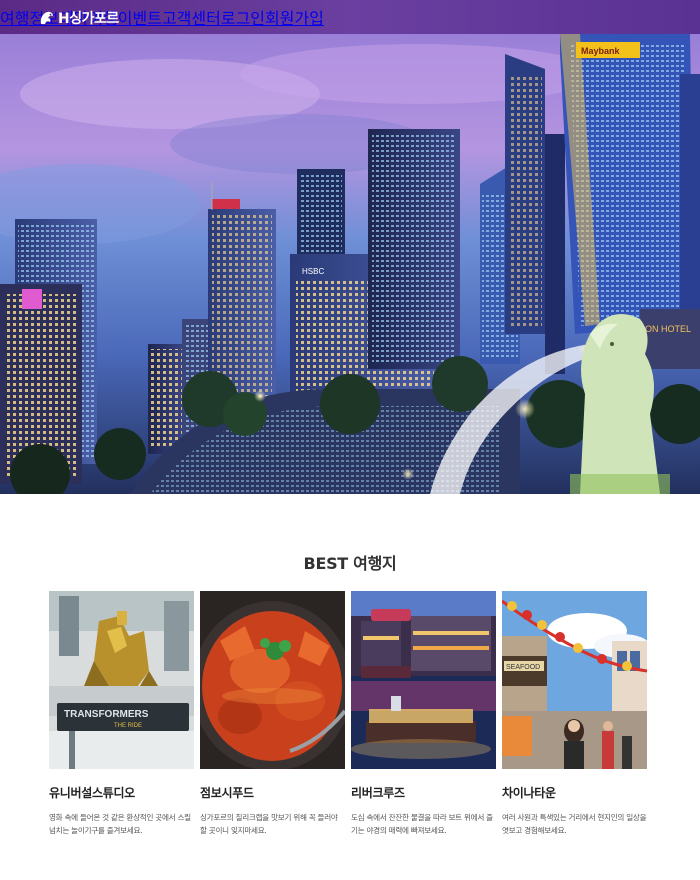 This screenshot has width=700, height=880. I want to click on chili-crab-image, so click(272, 680).